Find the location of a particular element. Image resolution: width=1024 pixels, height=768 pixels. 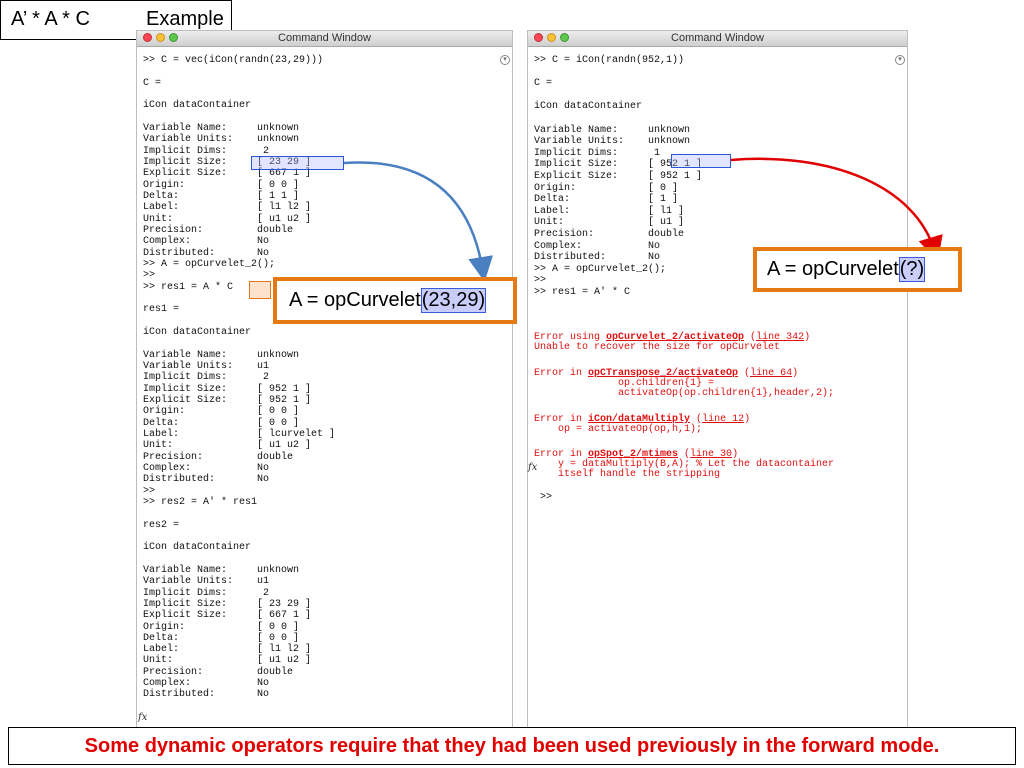

error-line-link: line 64 is located at coordinates (771, 373).